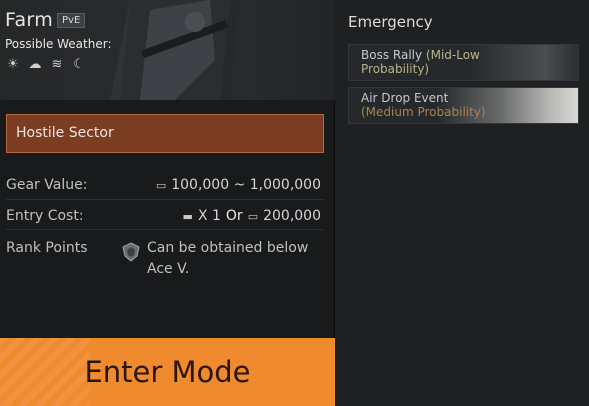 This screenshot has width=589, height=406. I want to click on rank-points-description: Can be obtained below Ace V., so click(228, 258).